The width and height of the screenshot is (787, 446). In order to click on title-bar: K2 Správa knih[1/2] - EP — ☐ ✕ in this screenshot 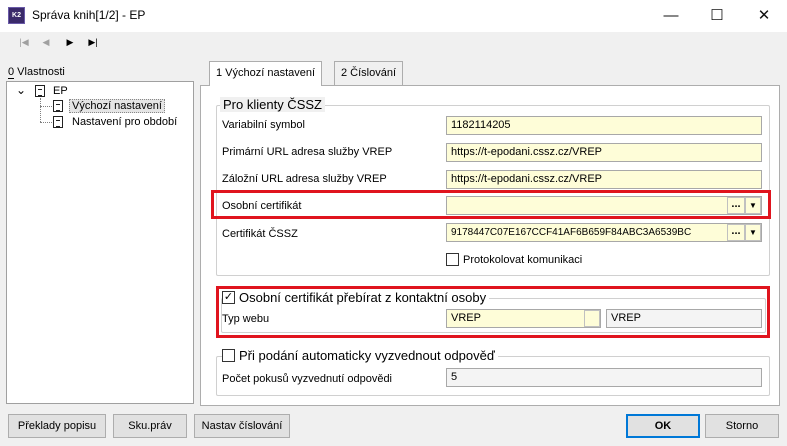, I will do `click(393, 16)`.